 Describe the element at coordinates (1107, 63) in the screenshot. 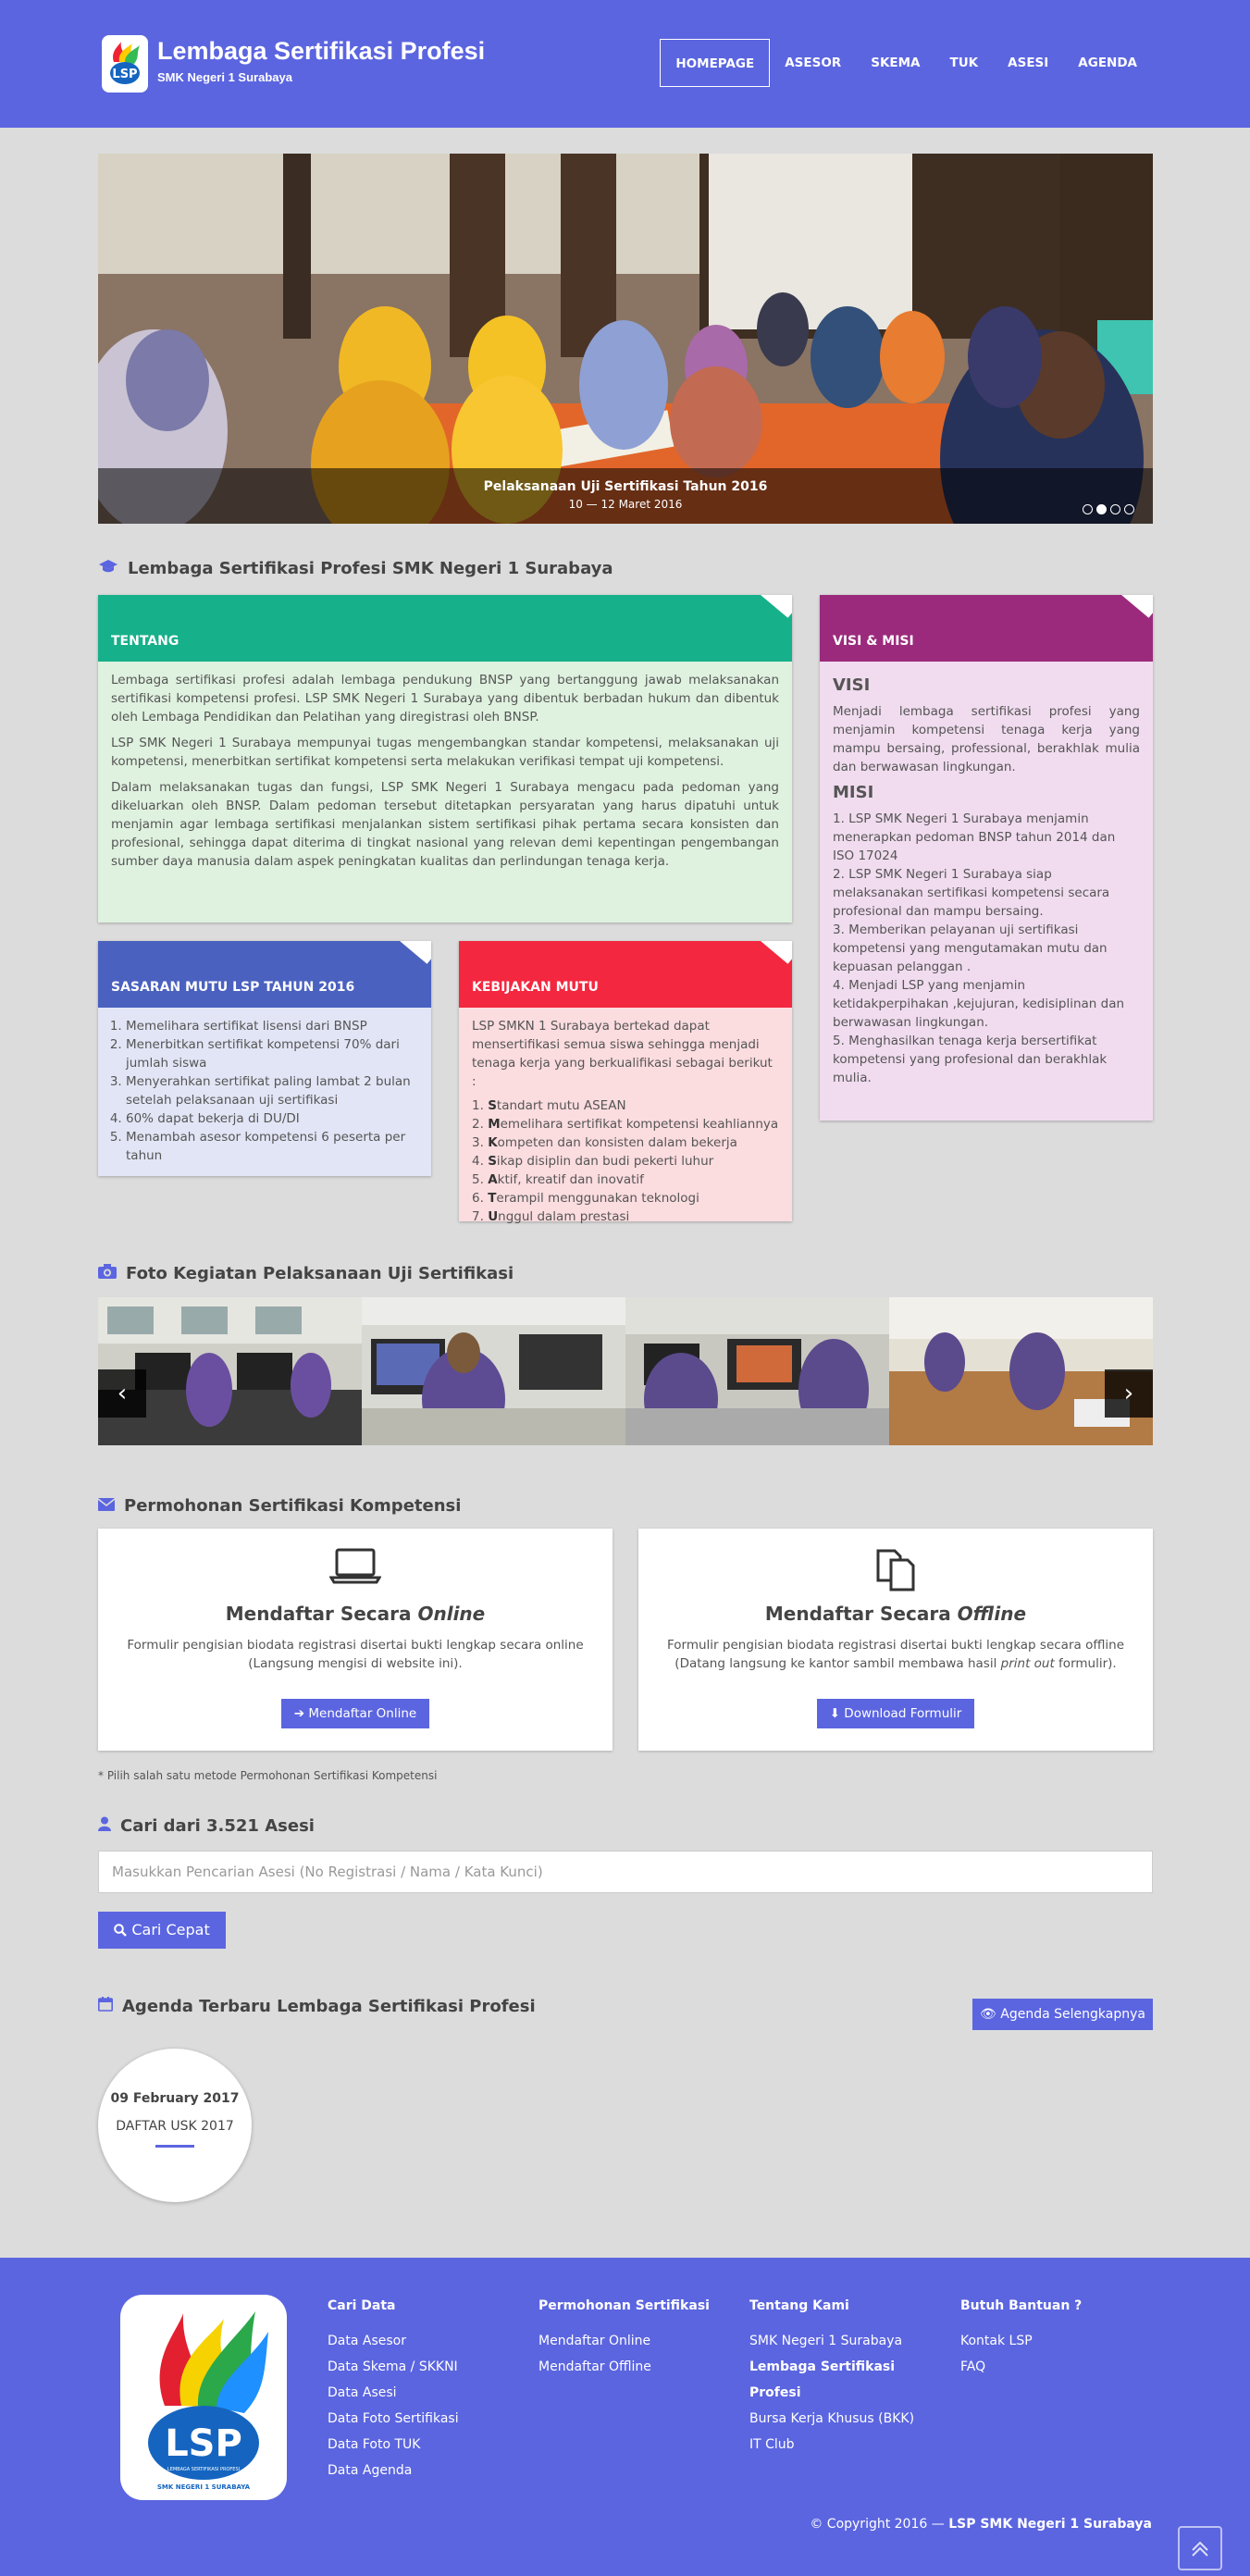

I see `nav-agenda: AGENDA` at that location.